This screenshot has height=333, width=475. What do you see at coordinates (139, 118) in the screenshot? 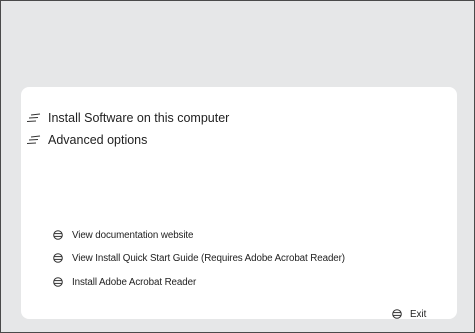
I see `install-software-label: Install Software on this computer` at bounding box center [139, 118].